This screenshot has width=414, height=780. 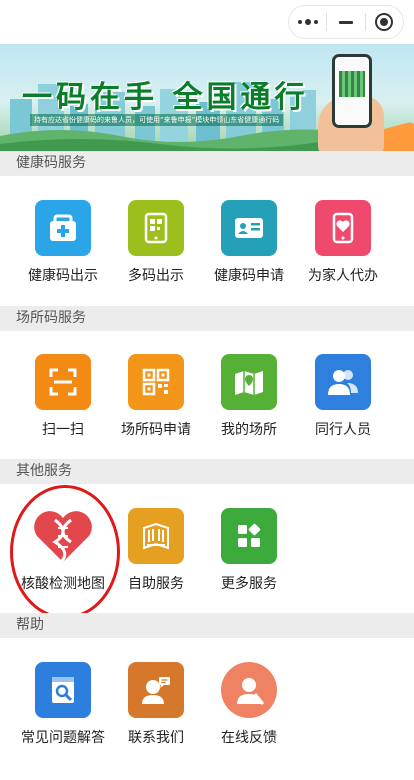 I want to click on service-item-more-services: 更多服务, so click(x=249, y=550).